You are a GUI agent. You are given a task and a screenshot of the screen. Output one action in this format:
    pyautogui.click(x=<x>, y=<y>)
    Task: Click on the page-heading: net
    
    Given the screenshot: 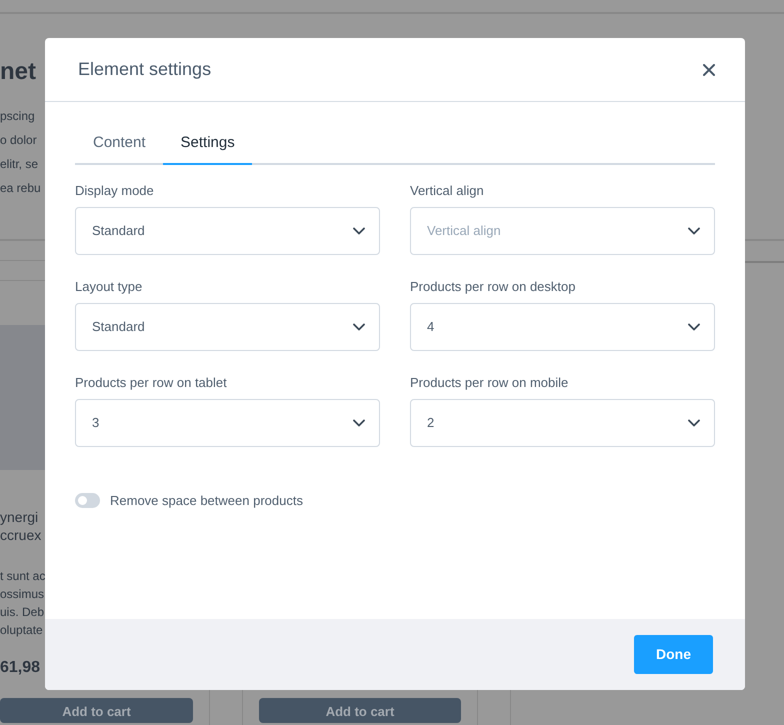 What is the action you would take?
    pyautogui.click(x=18, y=72)
    